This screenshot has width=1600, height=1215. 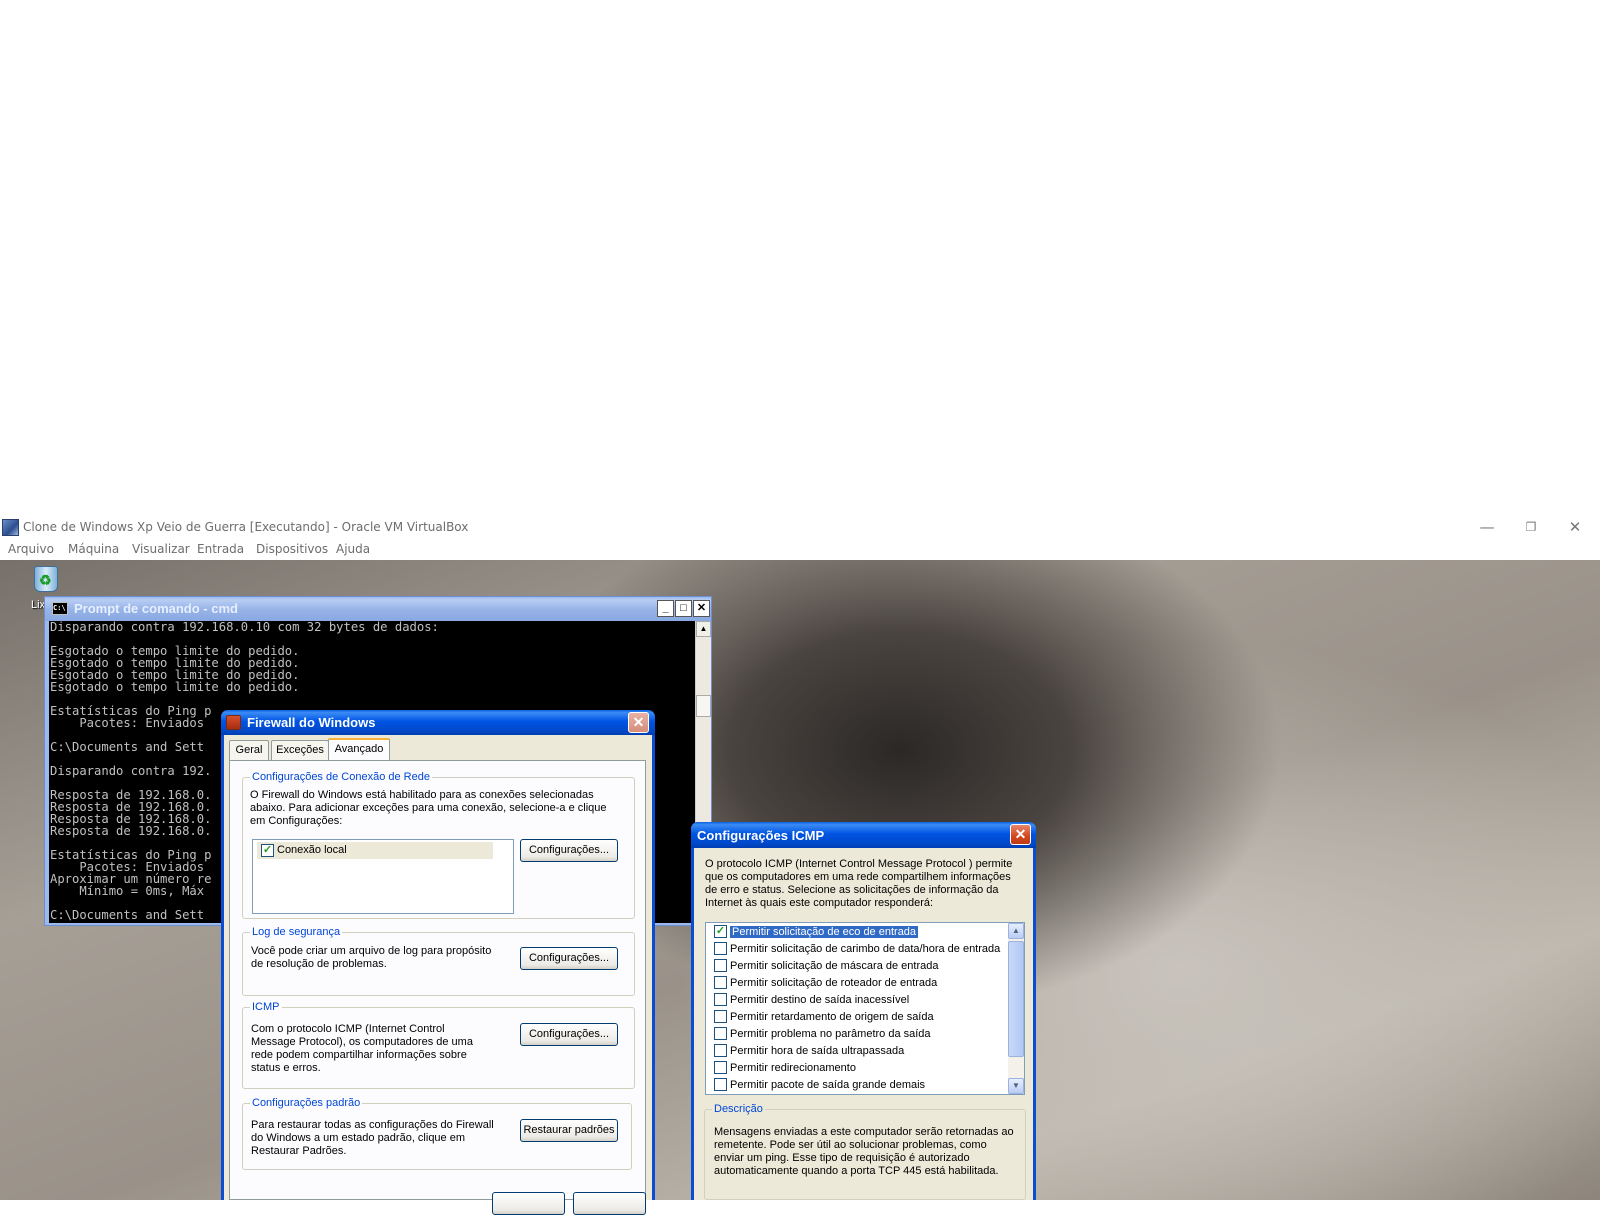 I want to click on icmp-option-label: Permitir destino de saída inacessível, so click(x=820, y=1000).